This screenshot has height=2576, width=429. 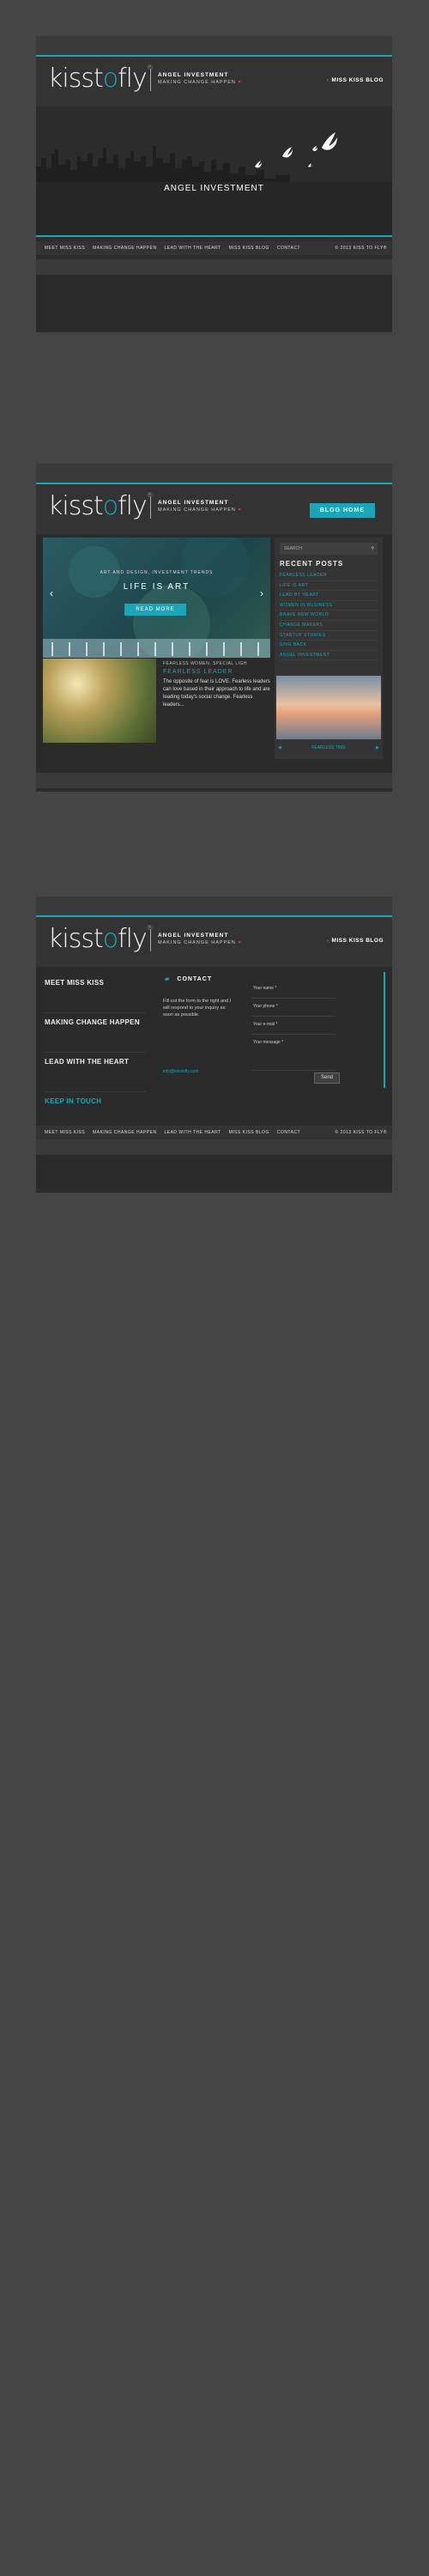 What do you see at coordinates (329, 656) in the screenshot?
I see `recent-post-link: ANGEL INVESTMENT` at bounding box center [329, 656].